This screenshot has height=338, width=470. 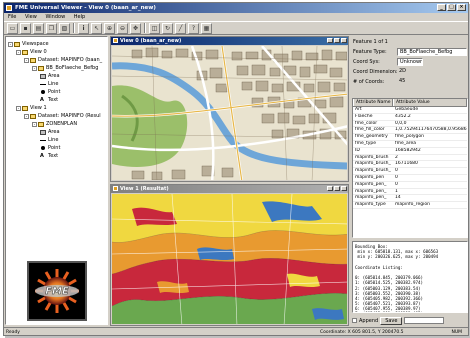 I want to click on tree-item: - View 0, so click(x=57, y=52).